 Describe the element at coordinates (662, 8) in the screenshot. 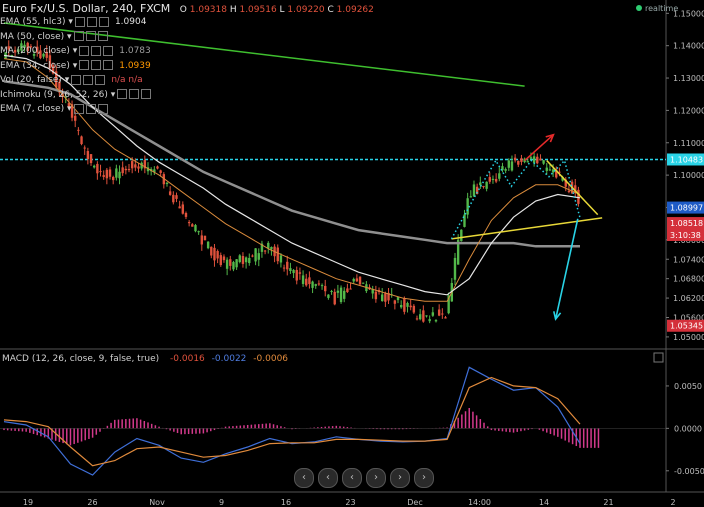

I see `realtime-label: realtime` at that location.